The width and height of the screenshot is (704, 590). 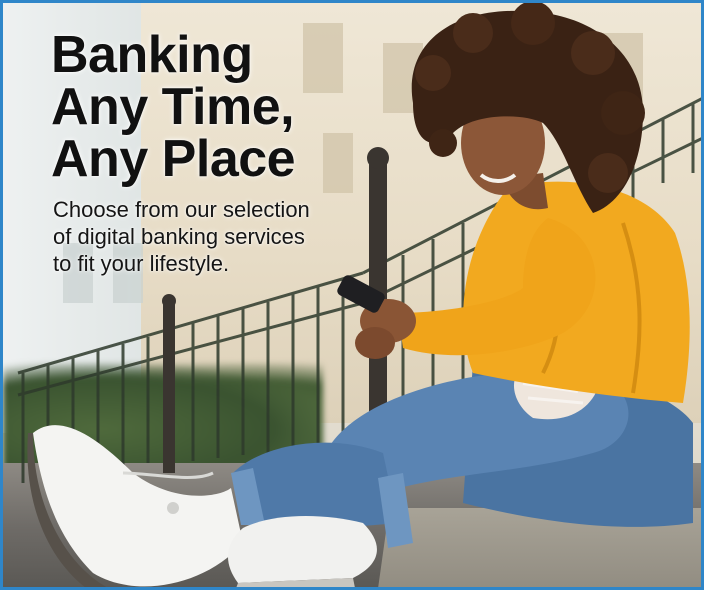 I want to click on headline-line-1: Banking, so click(x=152, y=55).